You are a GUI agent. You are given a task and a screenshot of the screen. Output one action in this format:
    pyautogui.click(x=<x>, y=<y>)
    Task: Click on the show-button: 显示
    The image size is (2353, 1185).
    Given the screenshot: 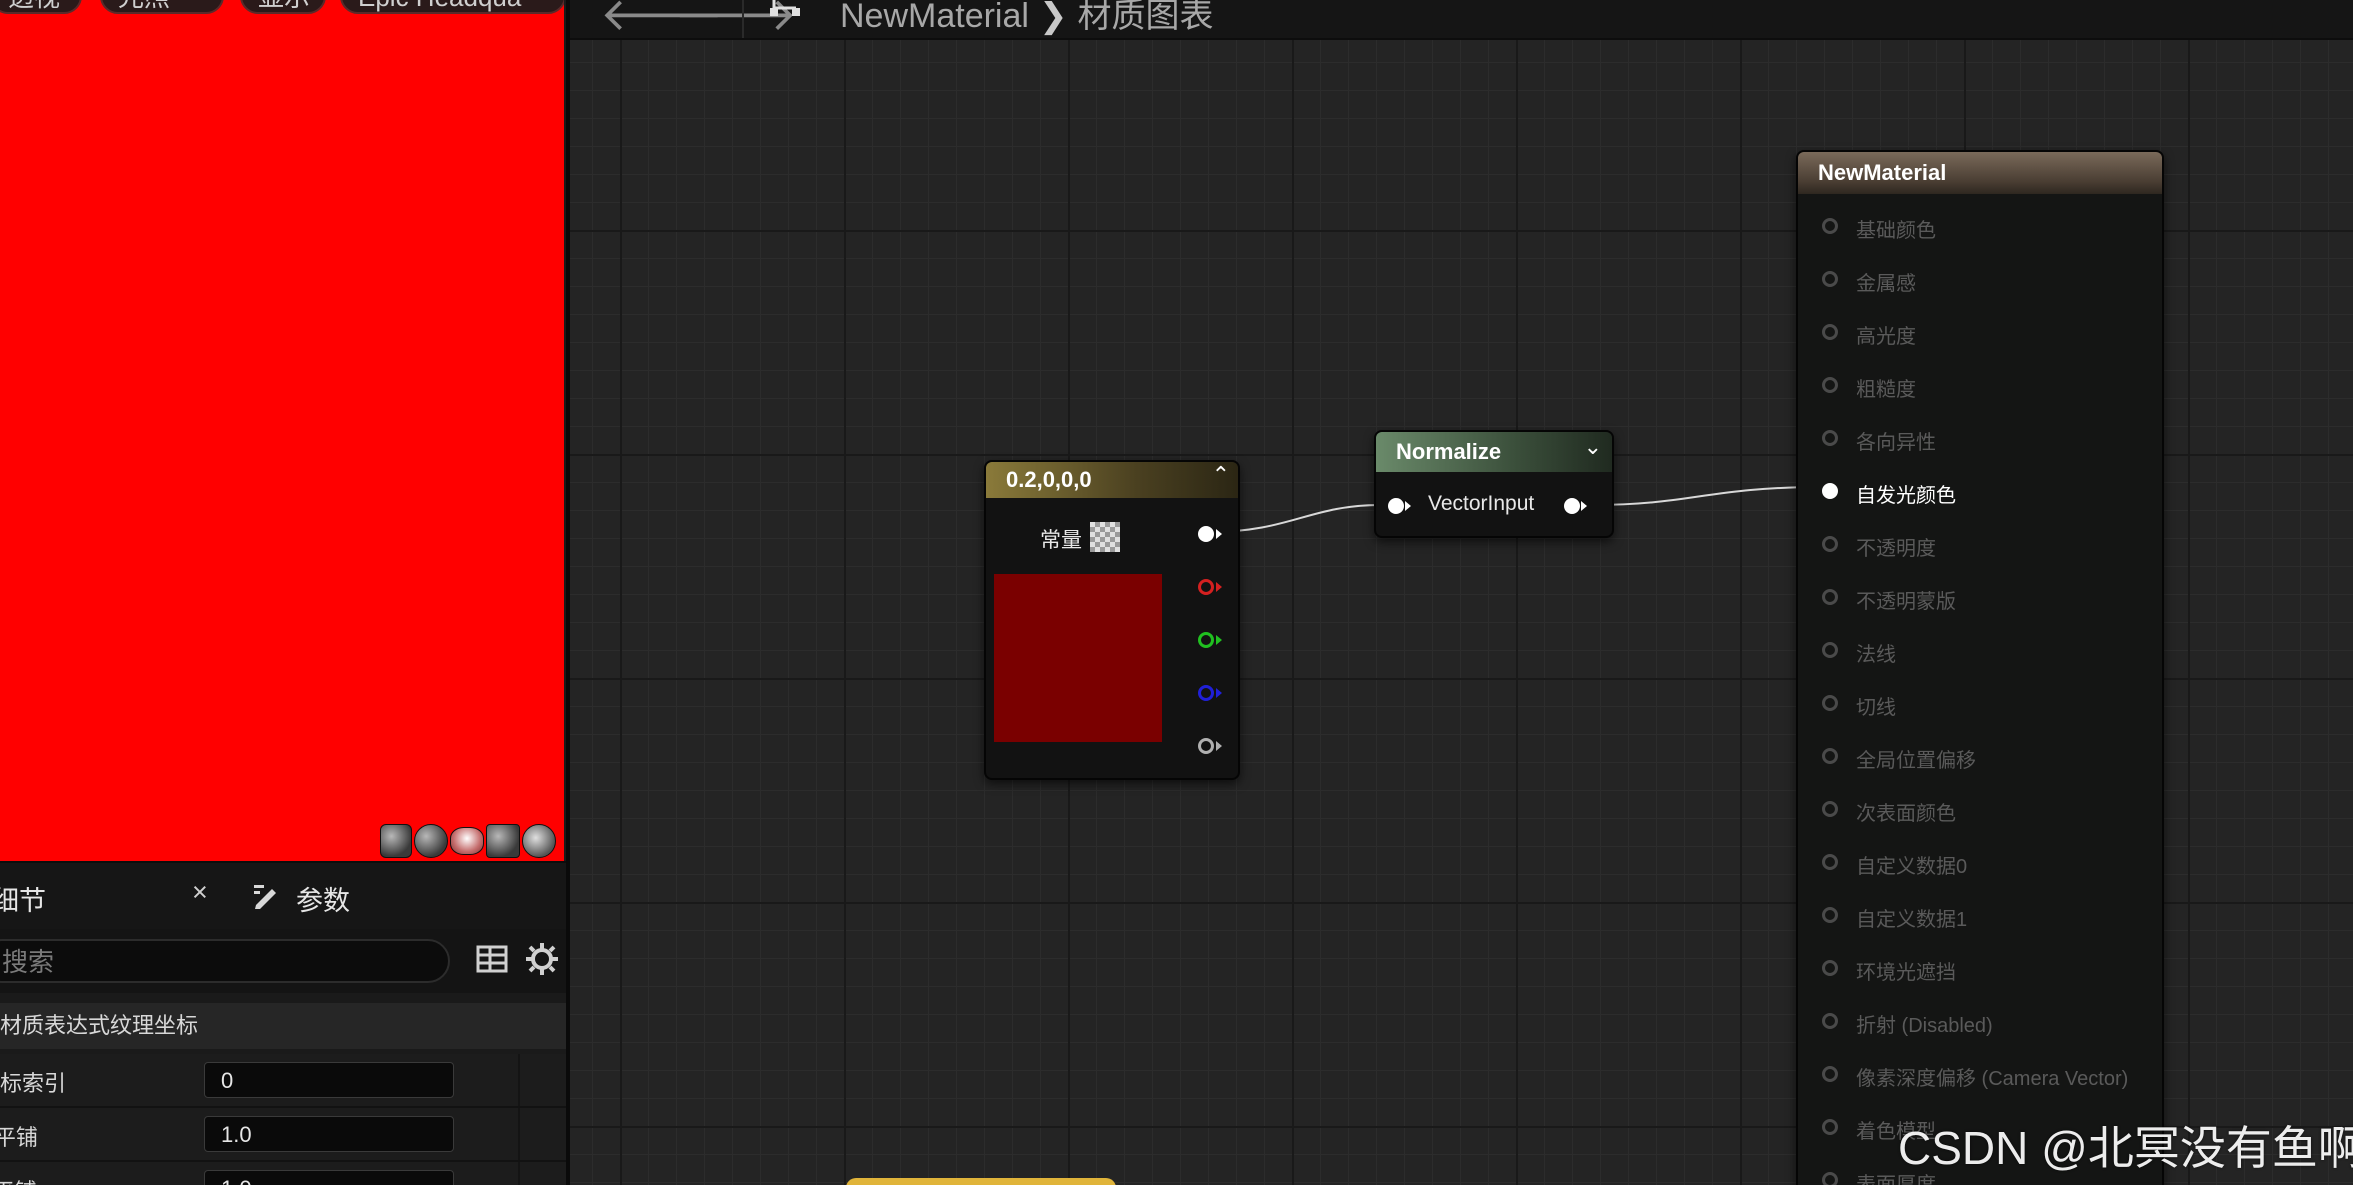 What is the action you would take?
    pyautogui.click(x=283, y=7)
    